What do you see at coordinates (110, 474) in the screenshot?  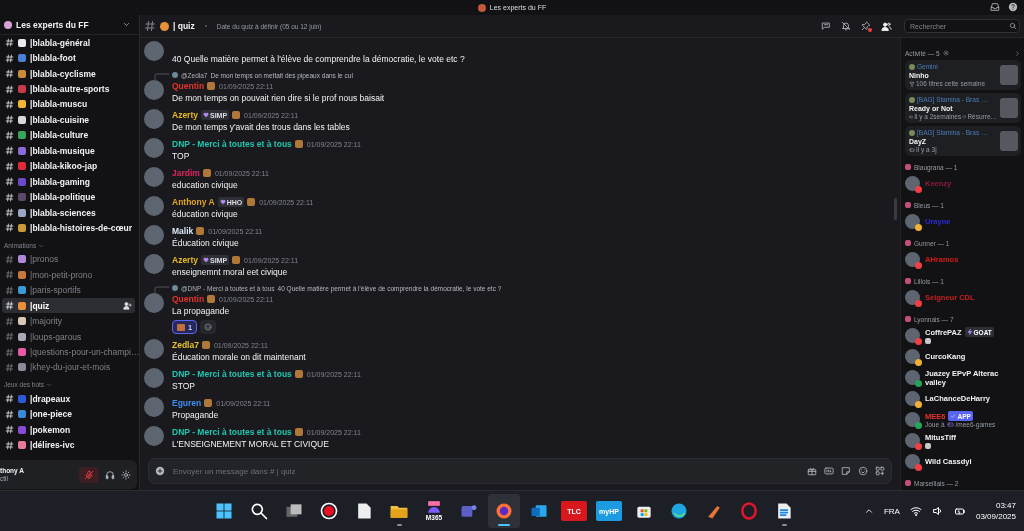 I see `headphones-icon` at bounding box center [110, 474].